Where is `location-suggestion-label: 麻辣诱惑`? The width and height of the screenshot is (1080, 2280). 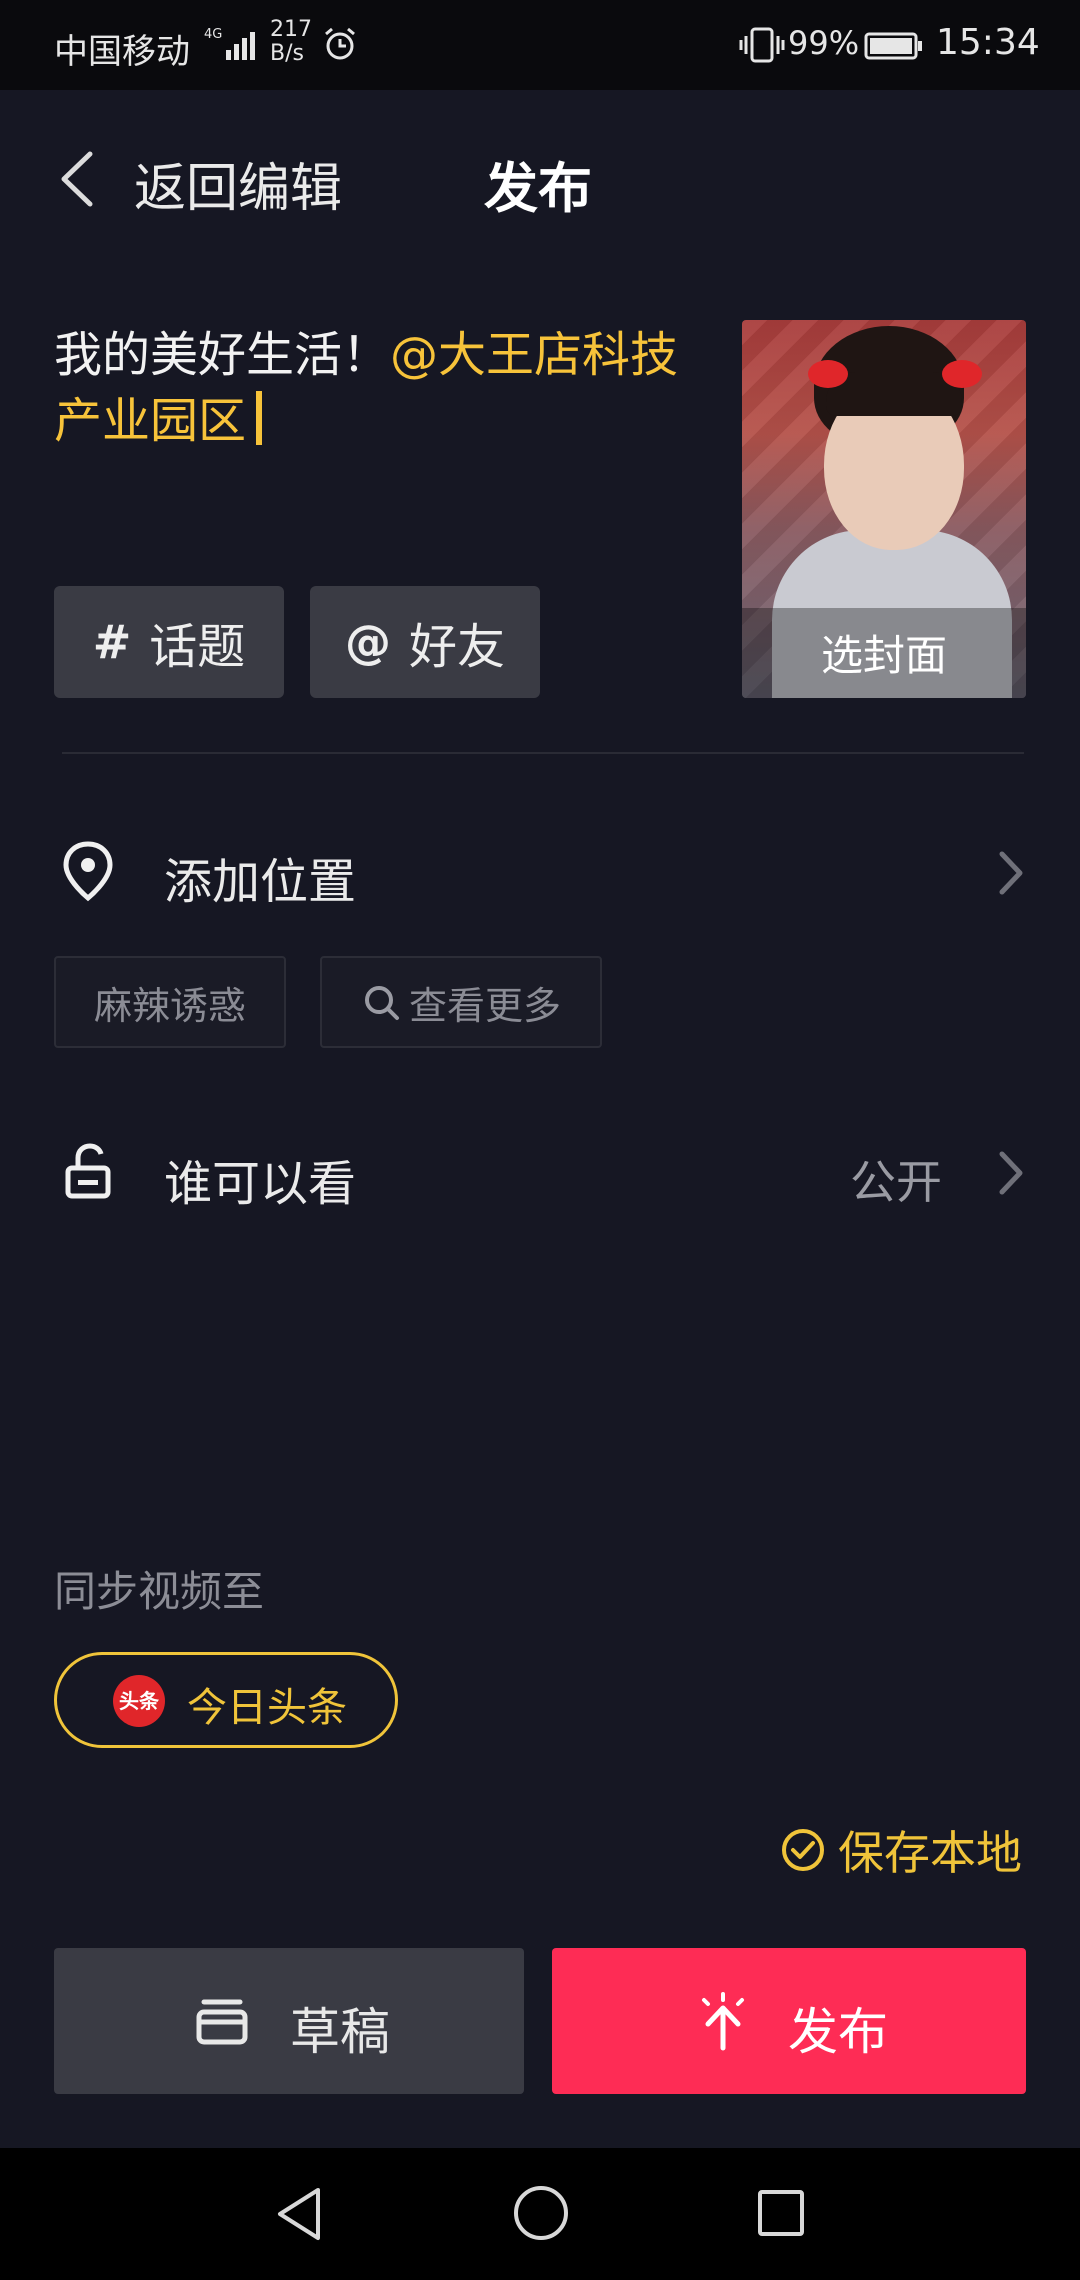 location-suggestion-label: 麻辣诱惑 is located at coordinates (169, 1005).